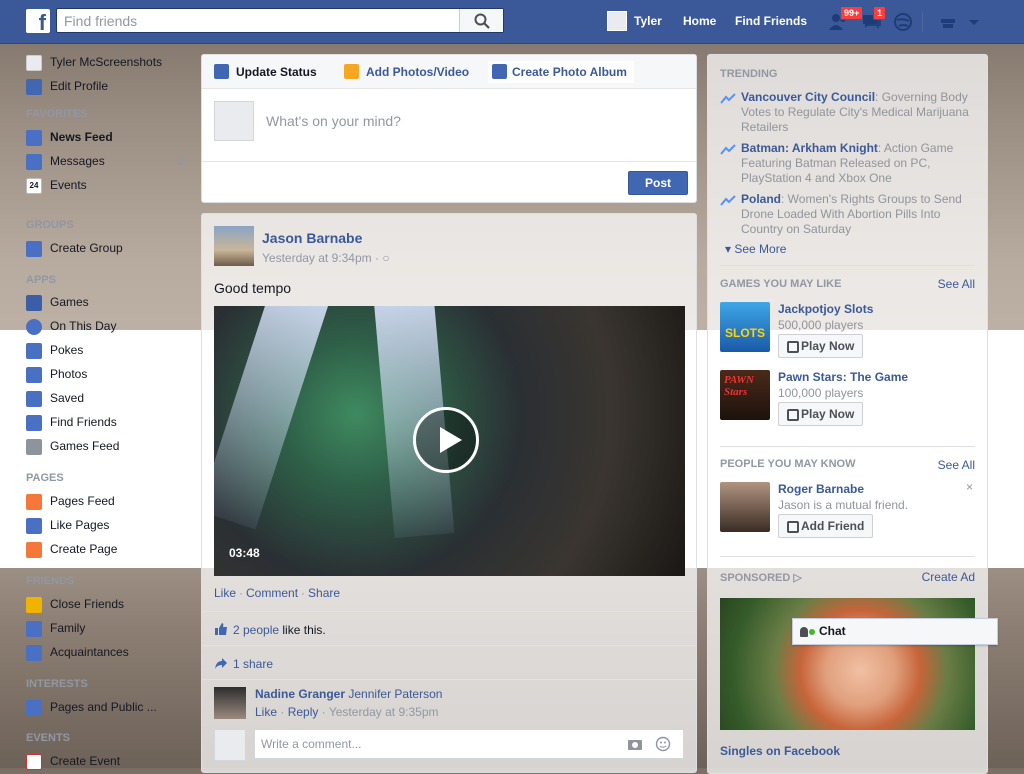  Describe the element at coordinates (728, 98) in the screenshot. I see `trending-arrow-icon` at that location.